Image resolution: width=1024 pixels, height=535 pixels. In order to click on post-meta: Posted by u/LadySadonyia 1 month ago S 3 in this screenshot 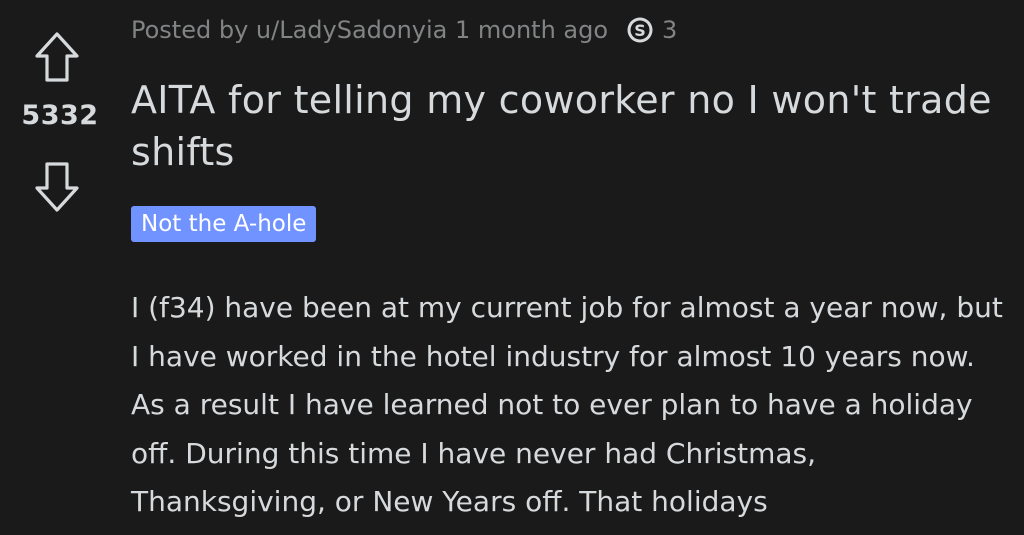, I will do `click(404, 30)`.